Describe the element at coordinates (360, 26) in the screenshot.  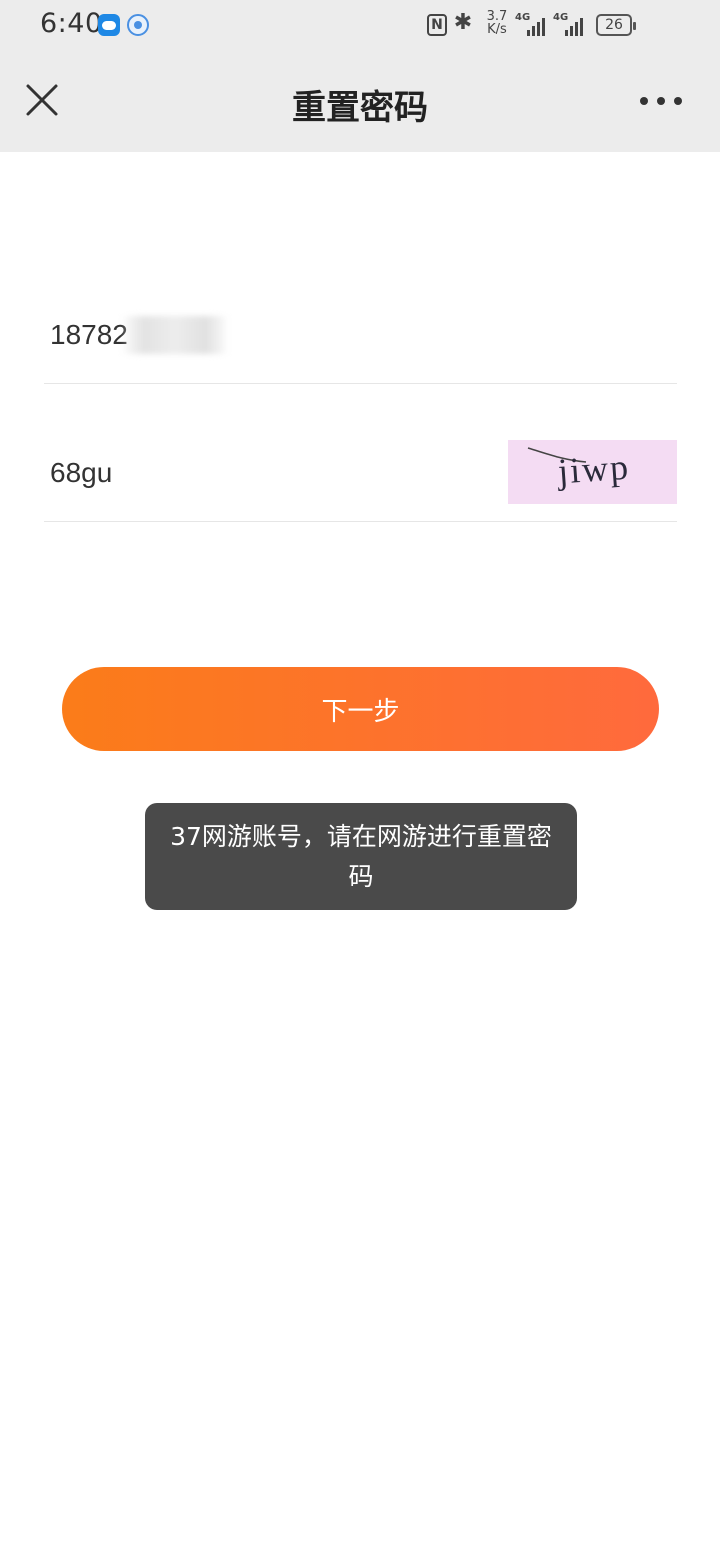
I see `status-bar: 6:40 N ✱ 3.7 K/s 4G 4G 26` at that location.